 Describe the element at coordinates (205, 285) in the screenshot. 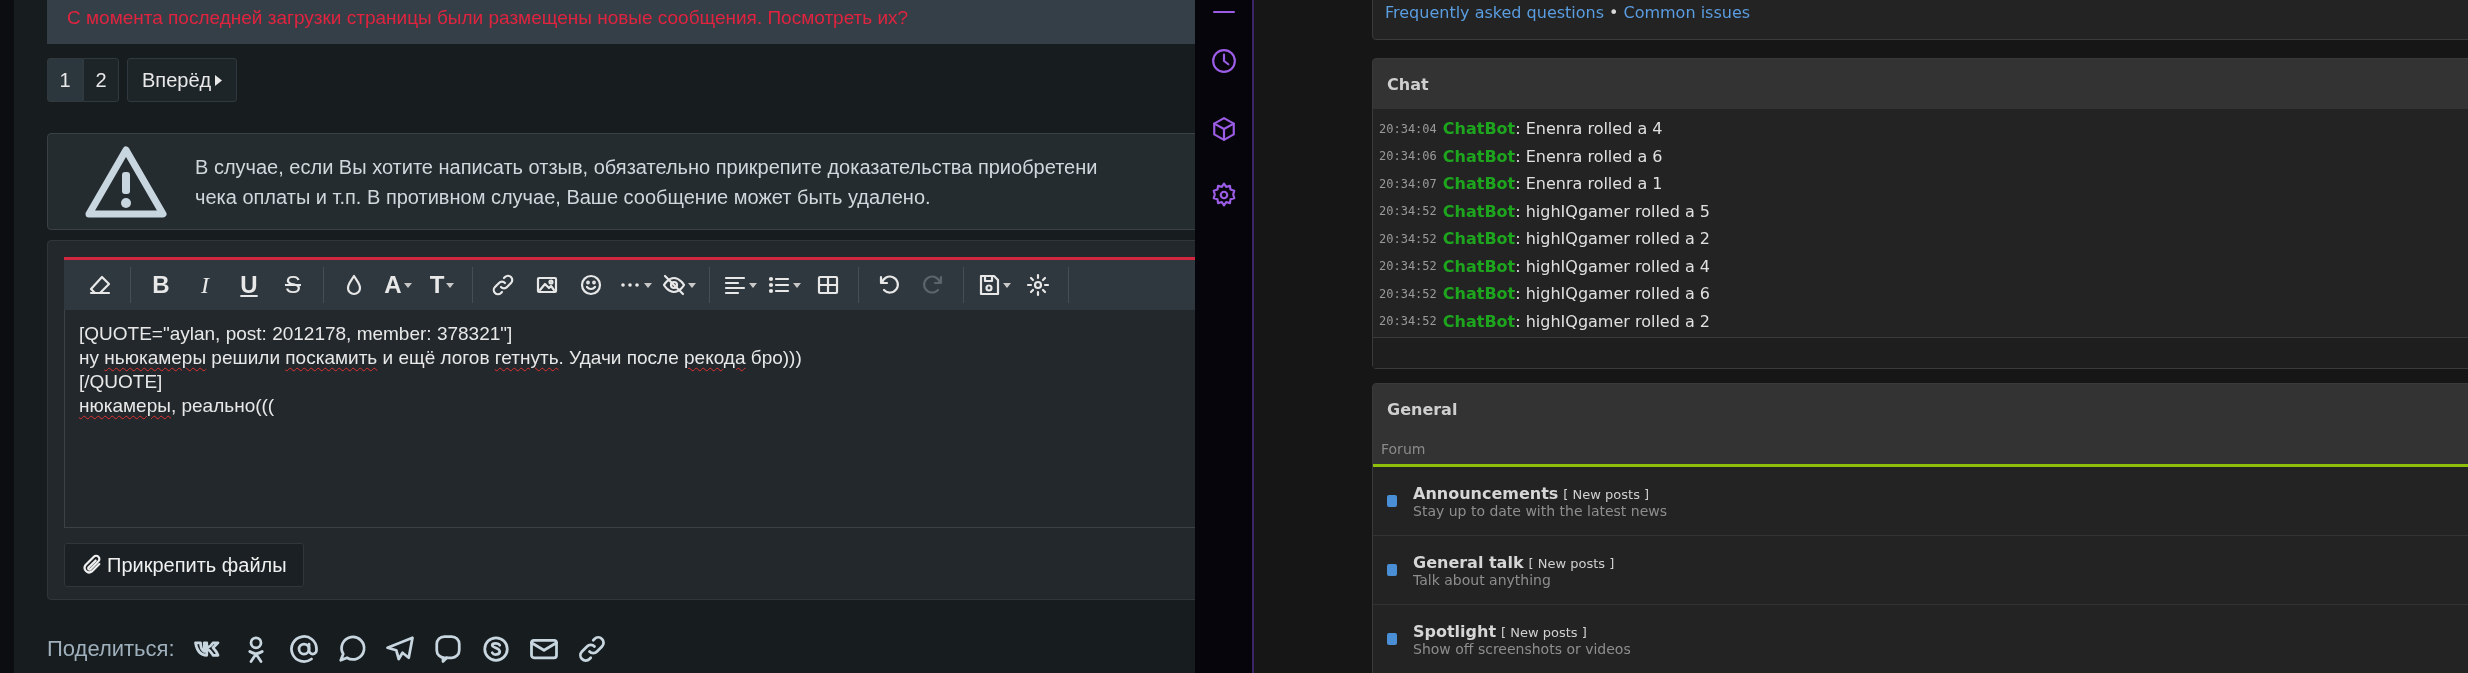

I see `italic-button: I` at that location.